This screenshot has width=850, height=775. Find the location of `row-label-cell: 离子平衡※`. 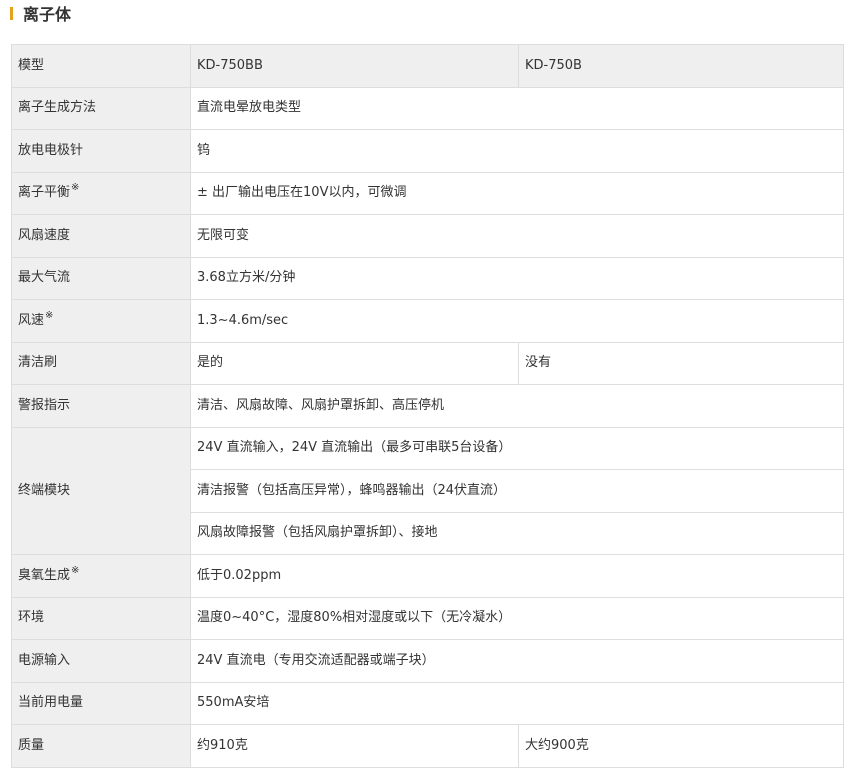

row-label-cell: 离子平衡※ is located at coordinates (101, 193).